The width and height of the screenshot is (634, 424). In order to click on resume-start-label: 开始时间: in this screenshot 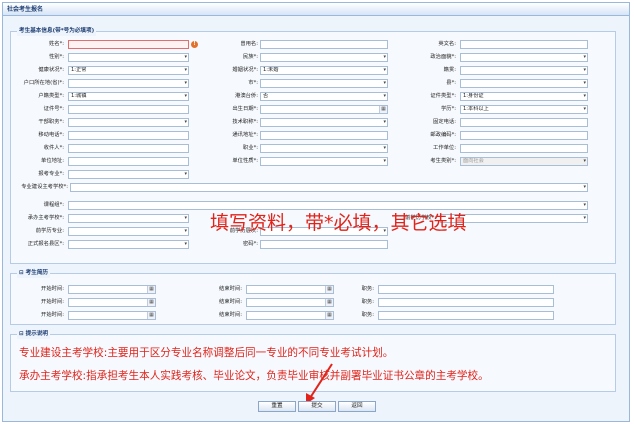, I will do `click(52, 302)`.